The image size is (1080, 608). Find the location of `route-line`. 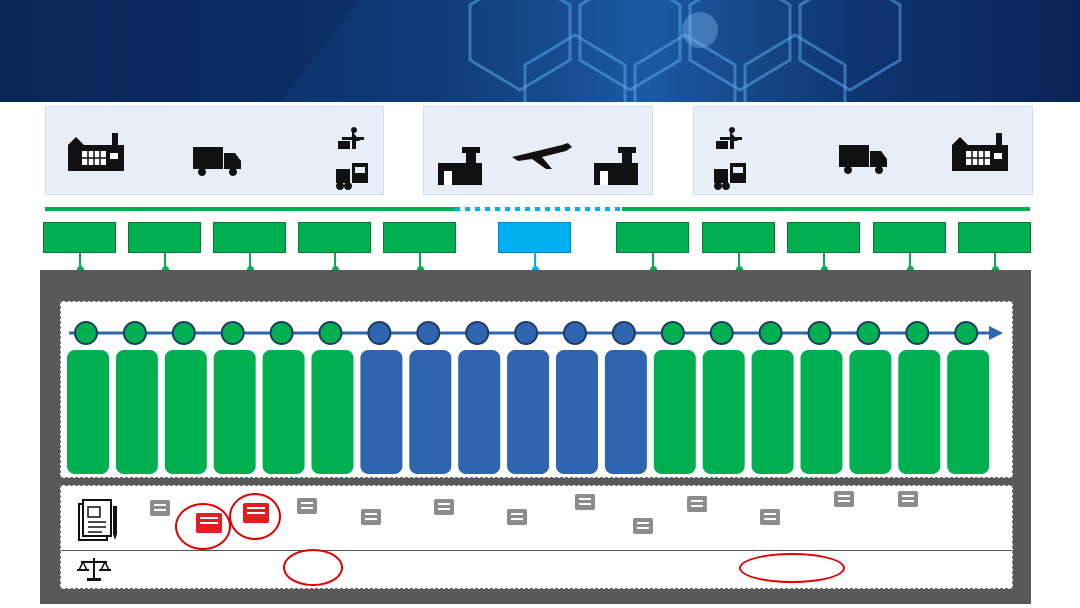

route-line is located at coordinates (537, 209).